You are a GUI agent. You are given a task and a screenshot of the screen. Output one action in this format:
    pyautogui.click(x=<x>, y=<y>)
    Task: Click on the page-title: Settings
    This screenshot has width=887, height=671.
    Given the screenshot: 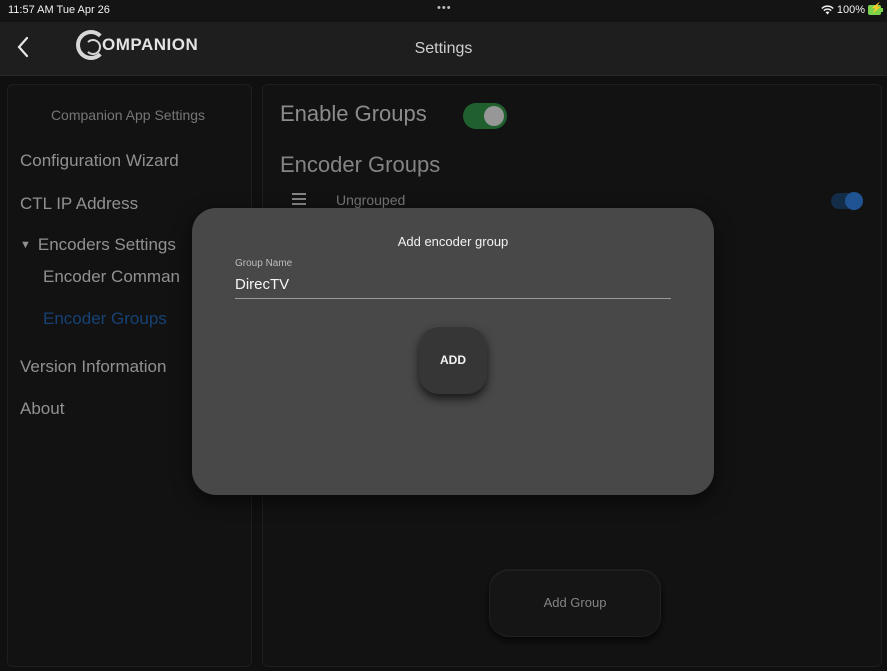 What is the action you would take?
    pyautogui.click(x=443, y=48)
    